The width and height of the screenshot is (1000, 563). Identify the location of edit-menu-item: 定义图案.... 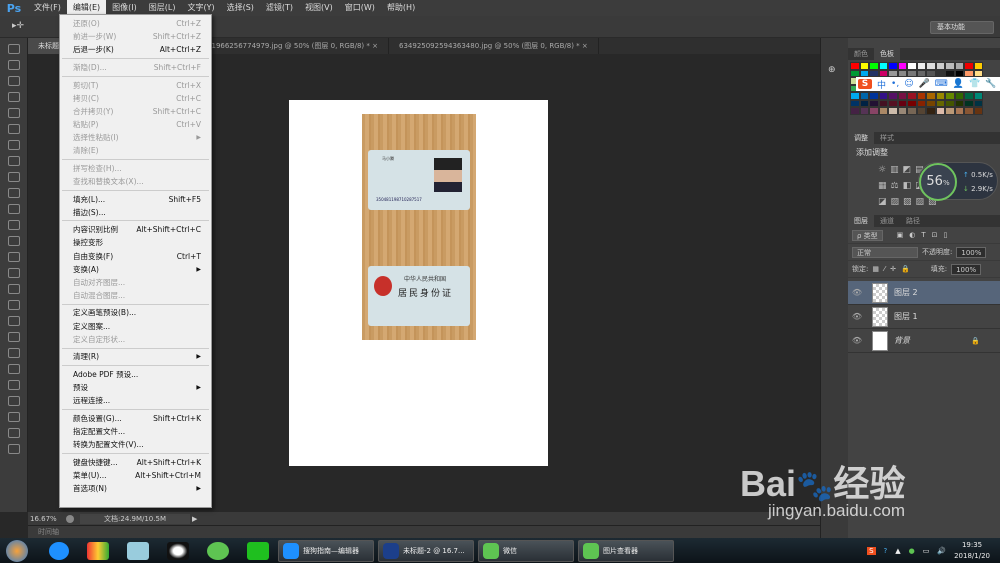
(135, 326).